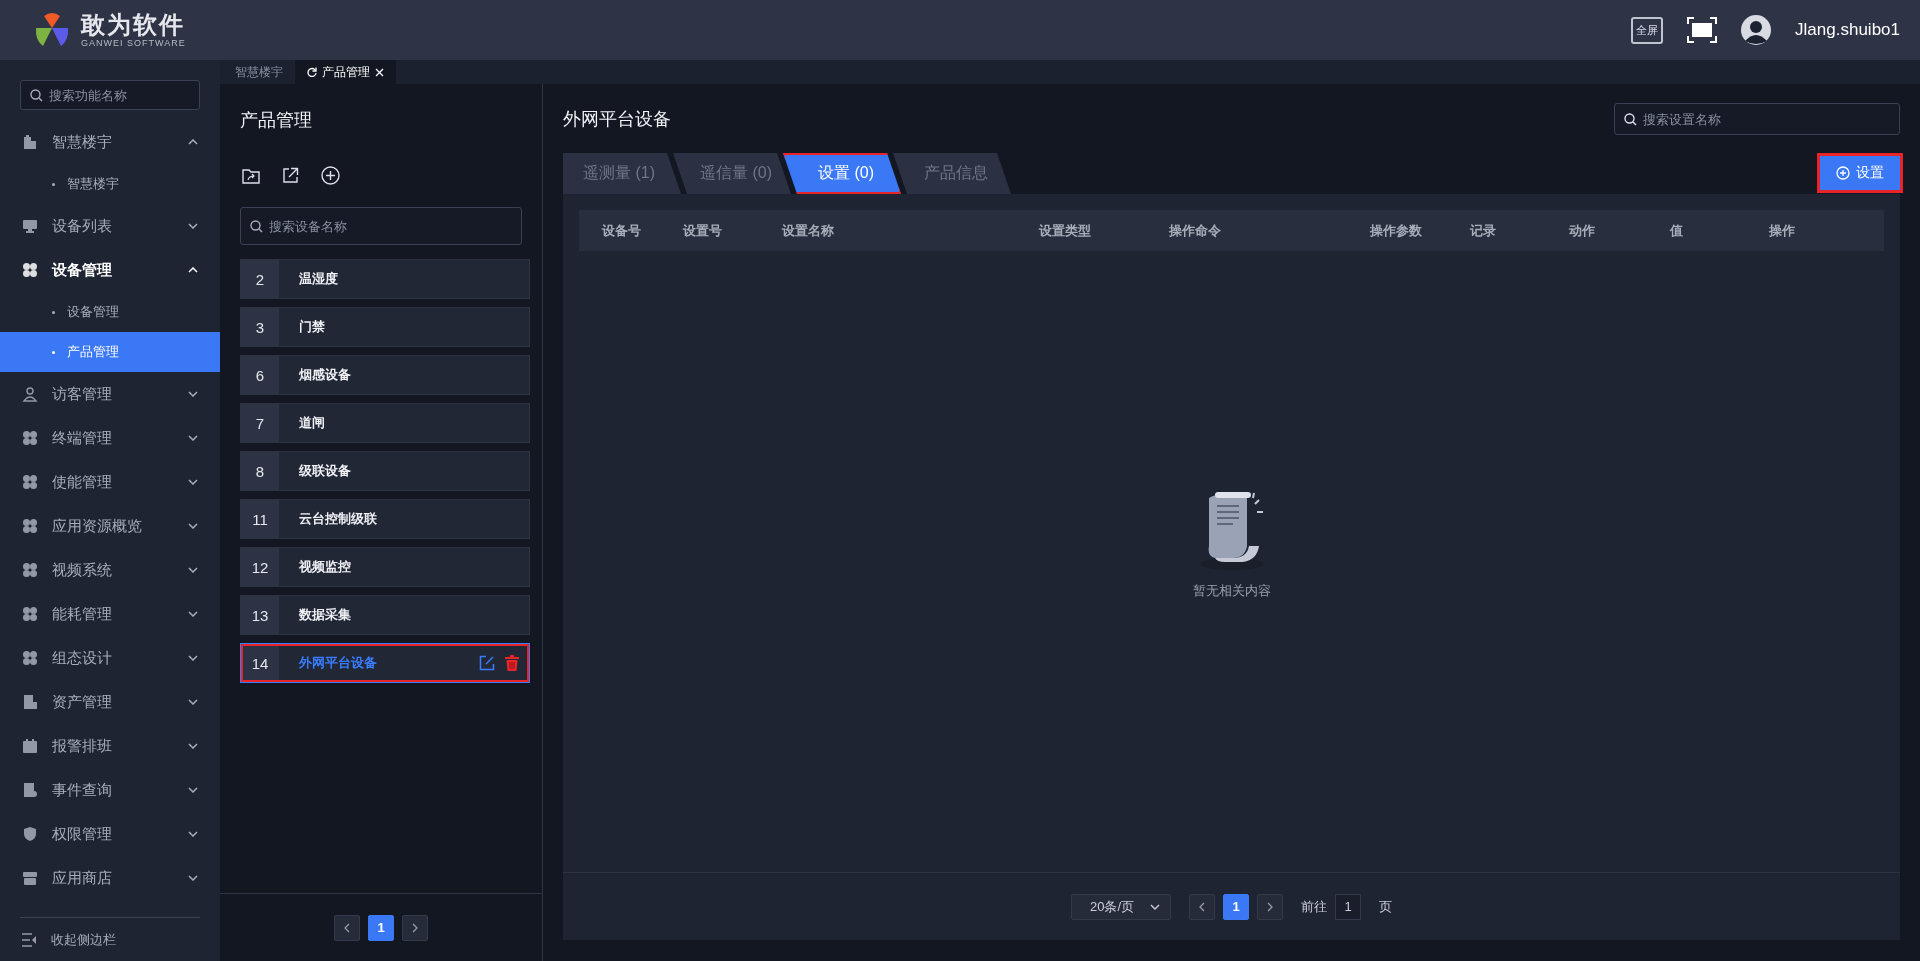  I want to click on close-icon, so click(379, 72).